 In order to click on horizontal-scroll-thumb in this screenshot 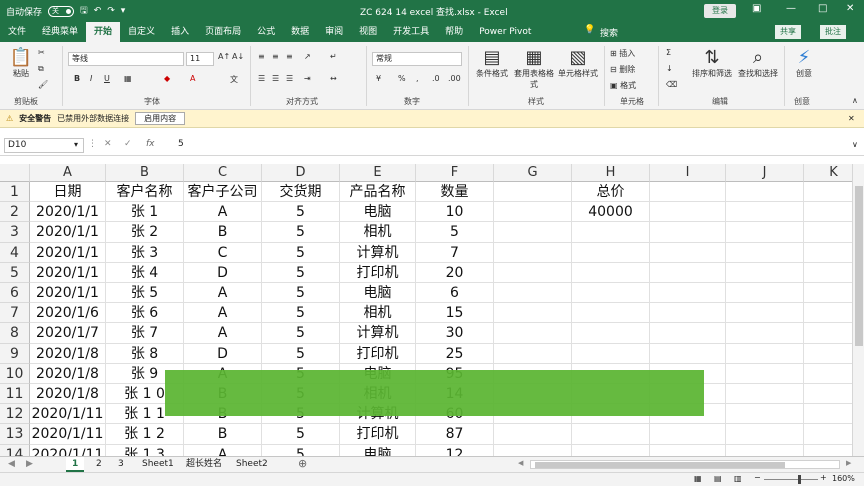, I will do `click(660, 465)`.